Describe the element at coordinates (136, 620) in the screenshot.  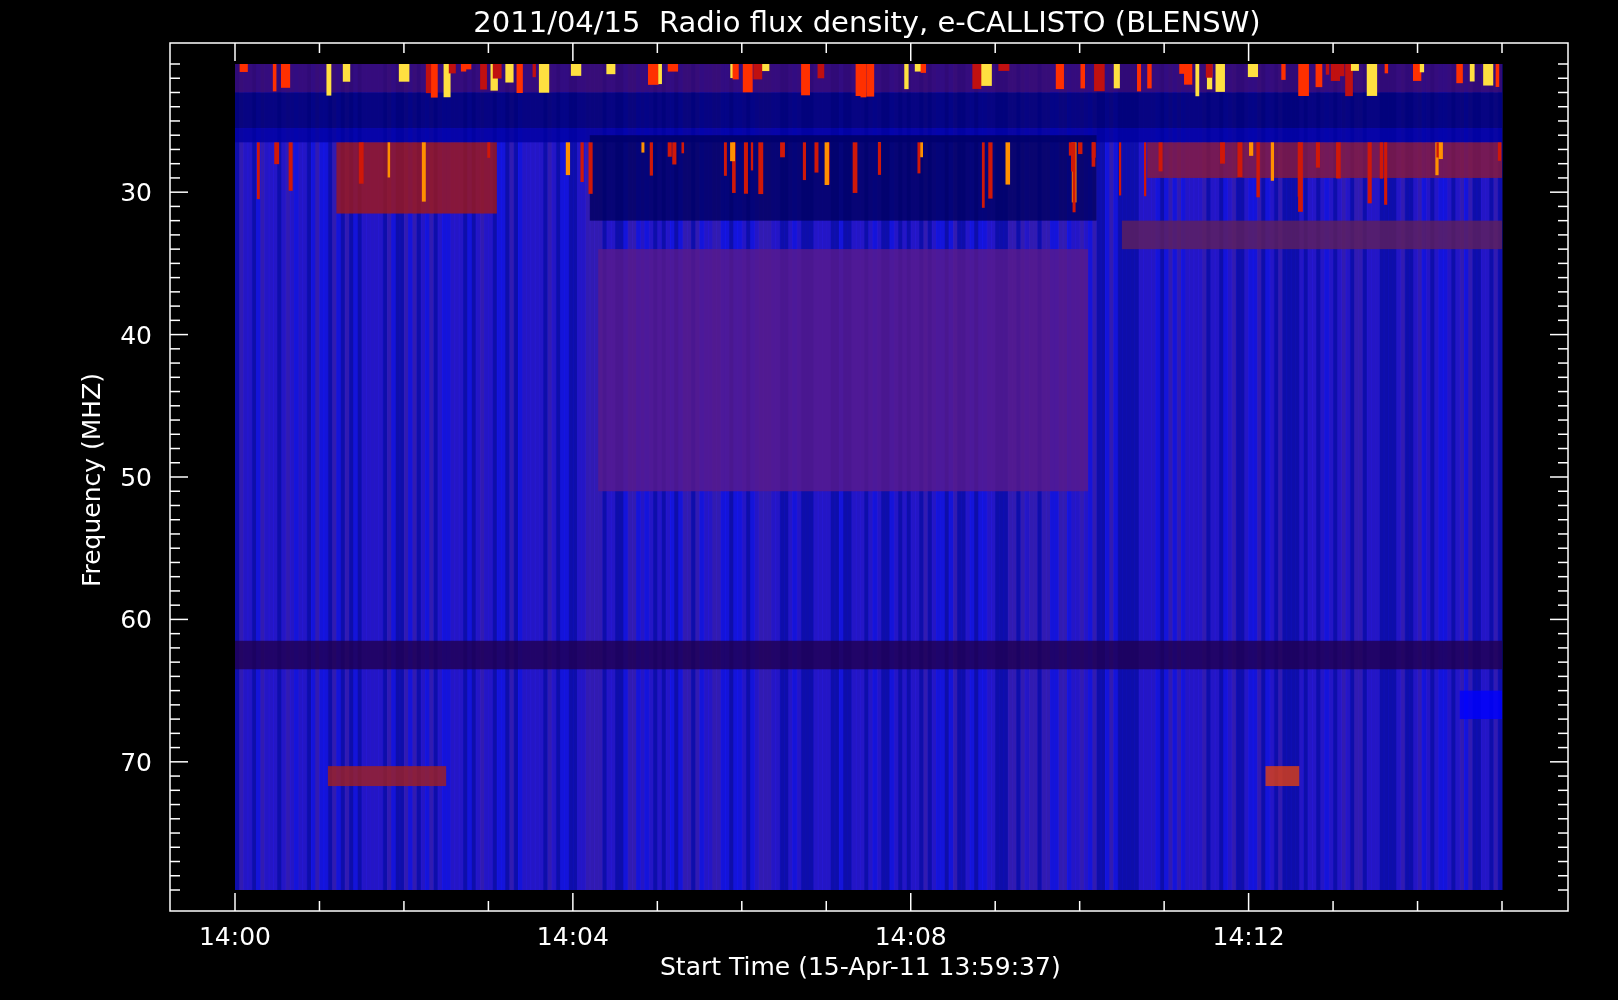
I see `tick-label: 60` at that location.